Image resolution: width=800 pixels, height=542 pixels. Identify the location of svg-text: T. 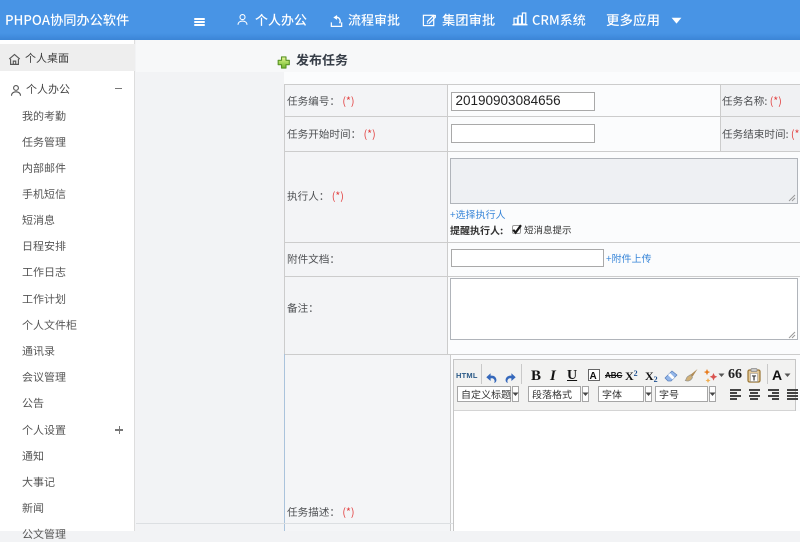
(754, 379).